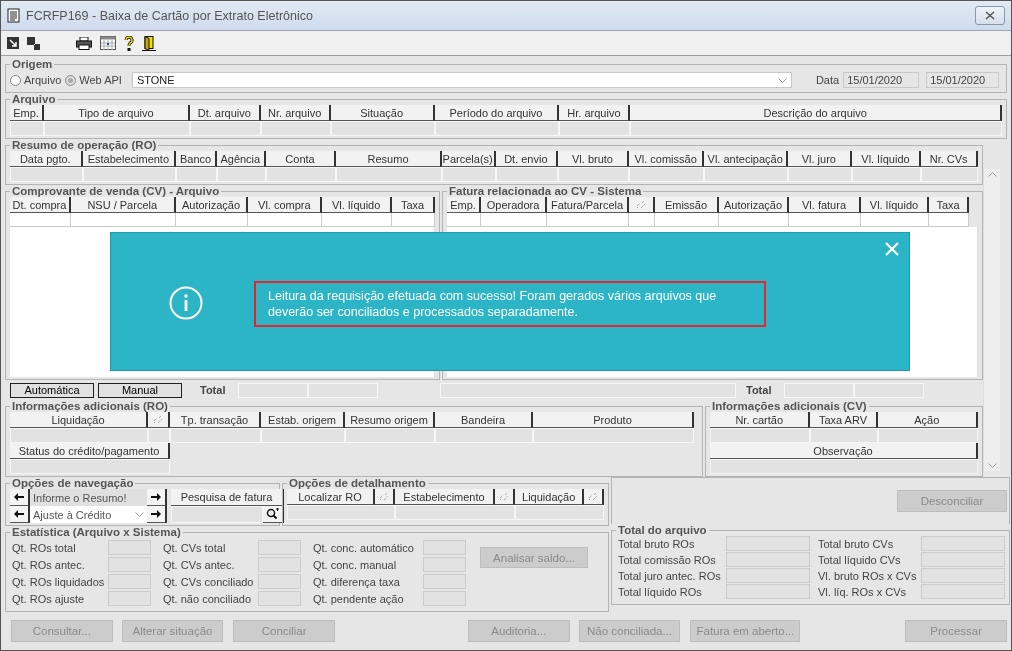 This screenshot has height=651, width=1012. Describe the element at coordinates (149, 43) in the screenshot. I see `exit-door-icon` at that location.